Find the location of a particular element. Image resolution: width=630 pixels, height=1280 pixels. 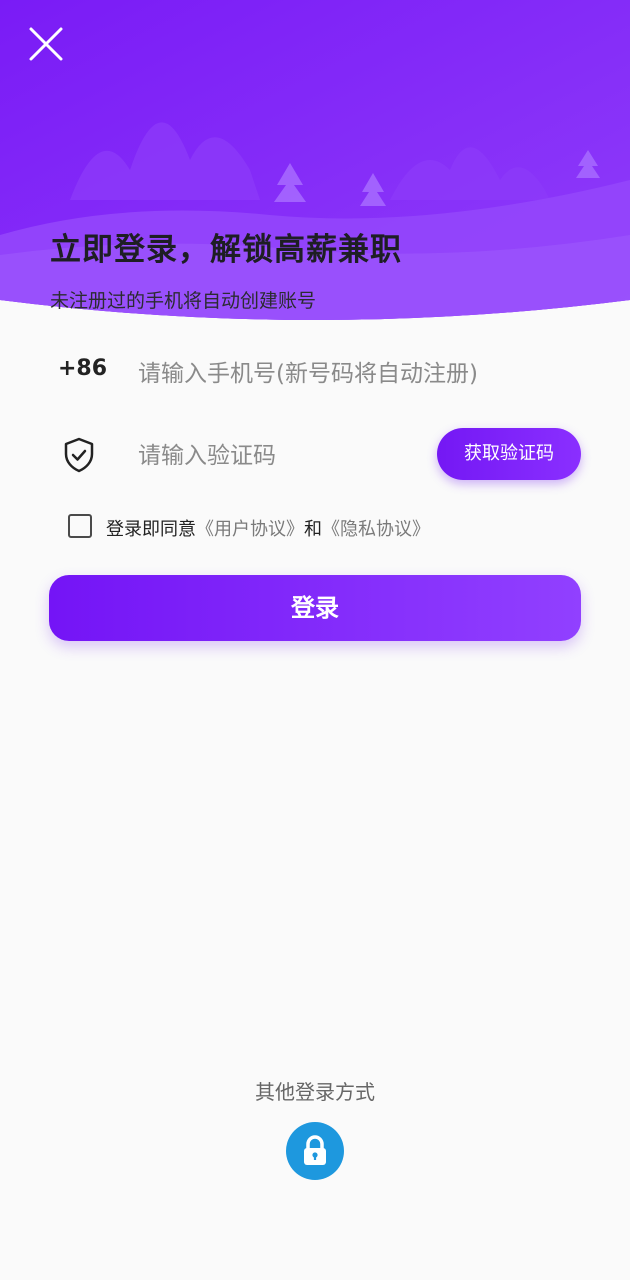

country-code-selector: +86 is located at coordinates (82, 368).